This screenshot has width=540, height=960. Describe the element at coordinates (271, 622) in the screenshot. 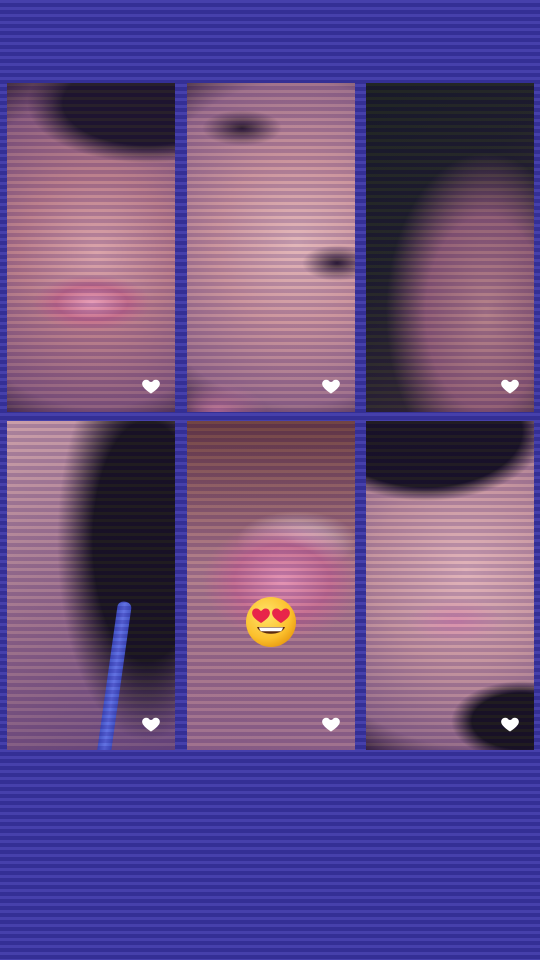

I see `heart-eyes-emoji-icon` at that location.